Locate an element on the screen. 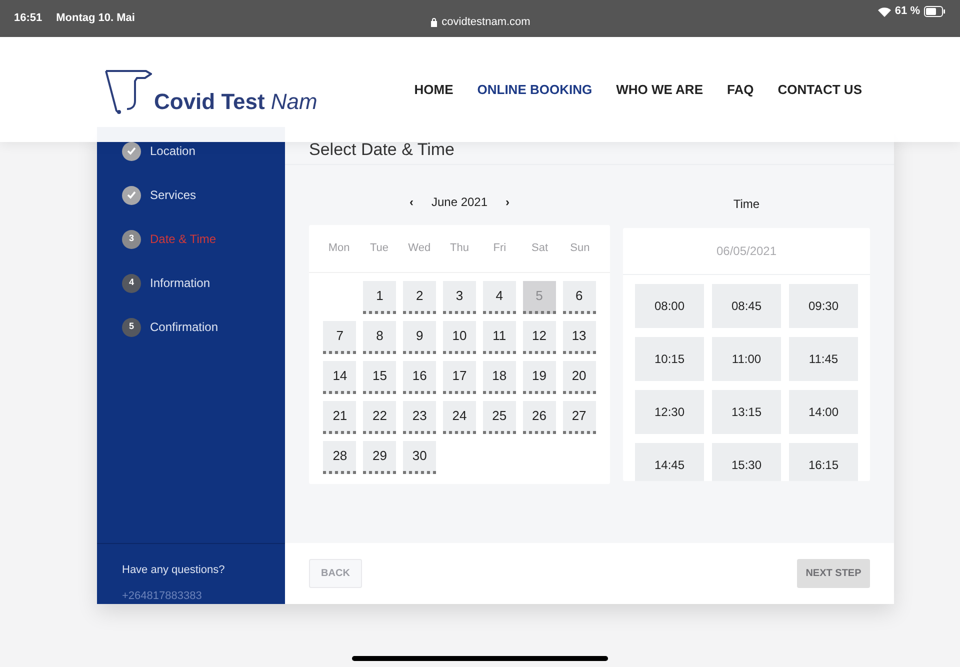 Image resolution: width=960 pixels, height=667 pixels. day-button: 26 is located at coordinates (539, 417).